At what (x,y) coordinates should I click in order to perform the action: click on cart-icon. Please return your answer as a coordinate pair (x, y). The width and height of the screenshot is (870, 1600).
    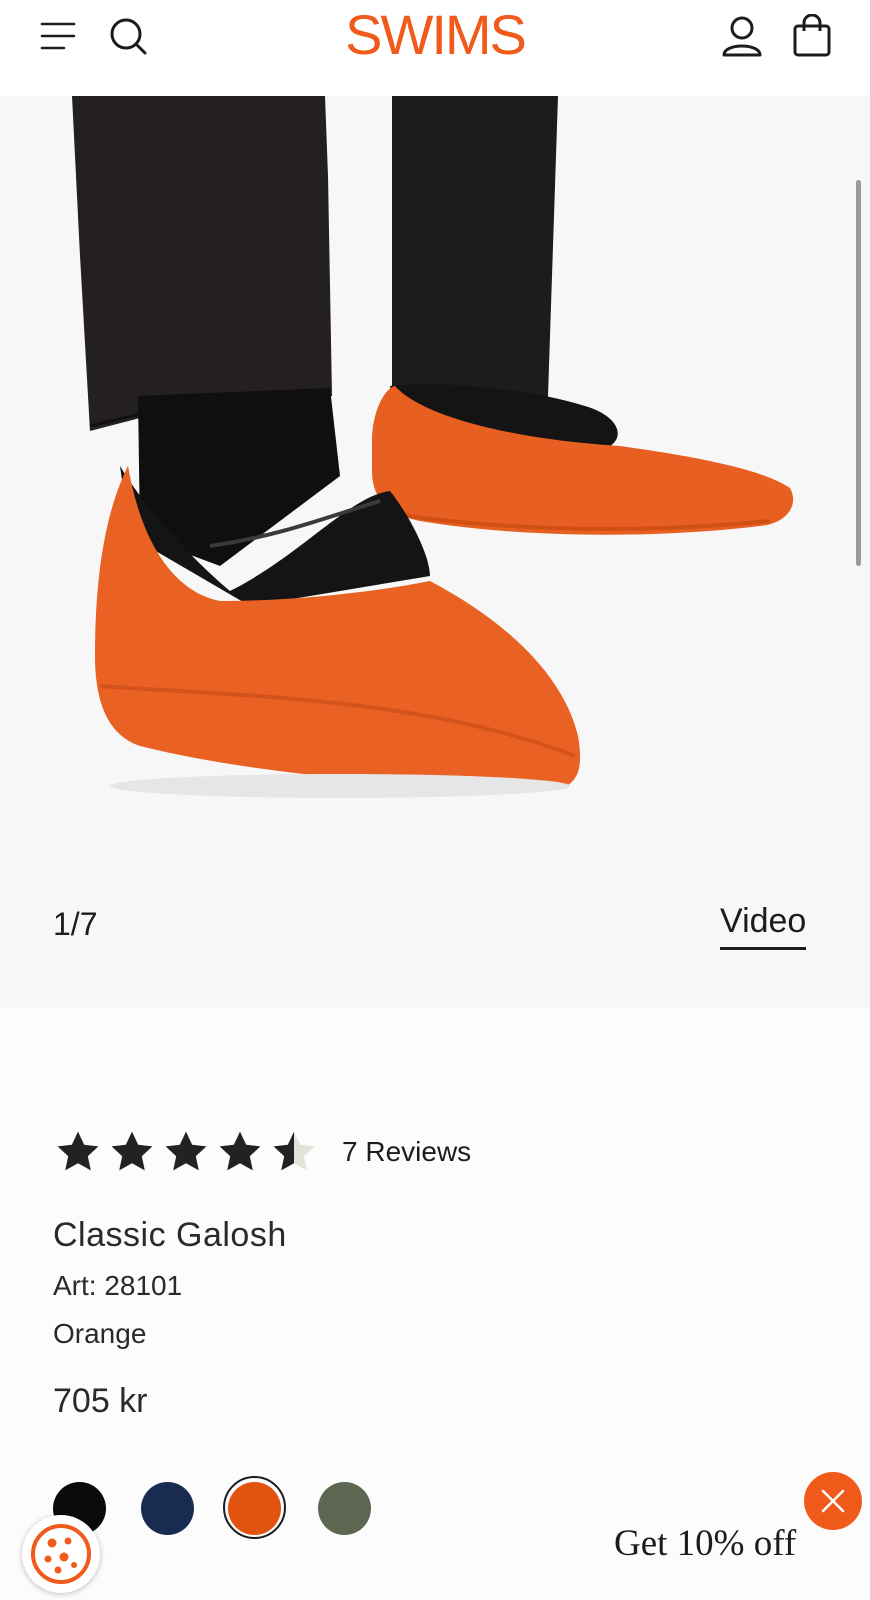
    Looking at the image, I should click on (812, 35).